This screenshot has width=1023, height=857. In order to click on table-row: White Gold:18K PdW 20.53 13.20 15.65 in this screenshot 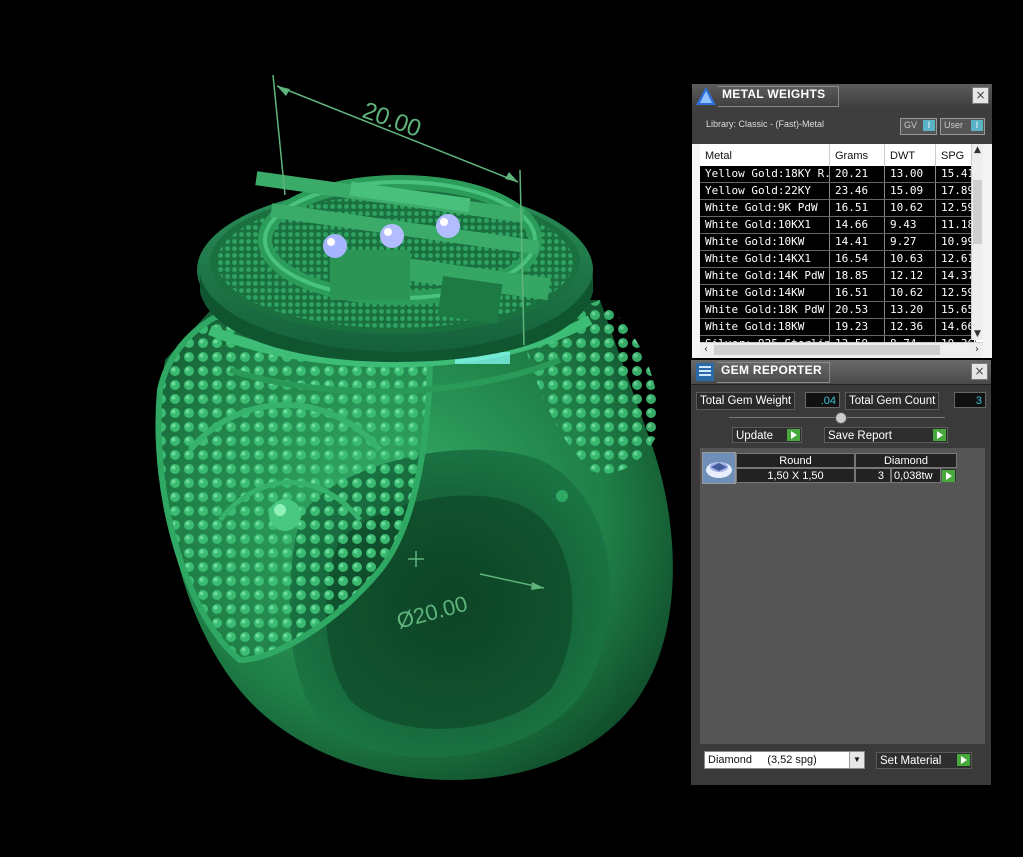, I will do `click(838, 310)`.